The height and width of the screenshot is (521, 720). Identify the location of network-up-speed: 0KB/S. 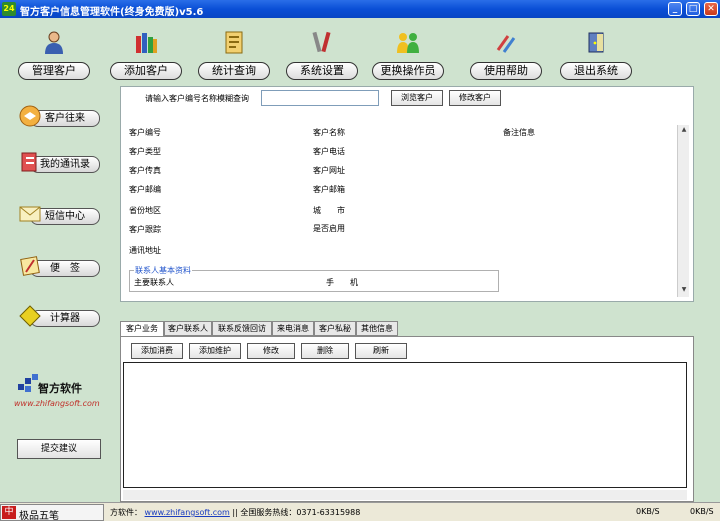
(702, 511).